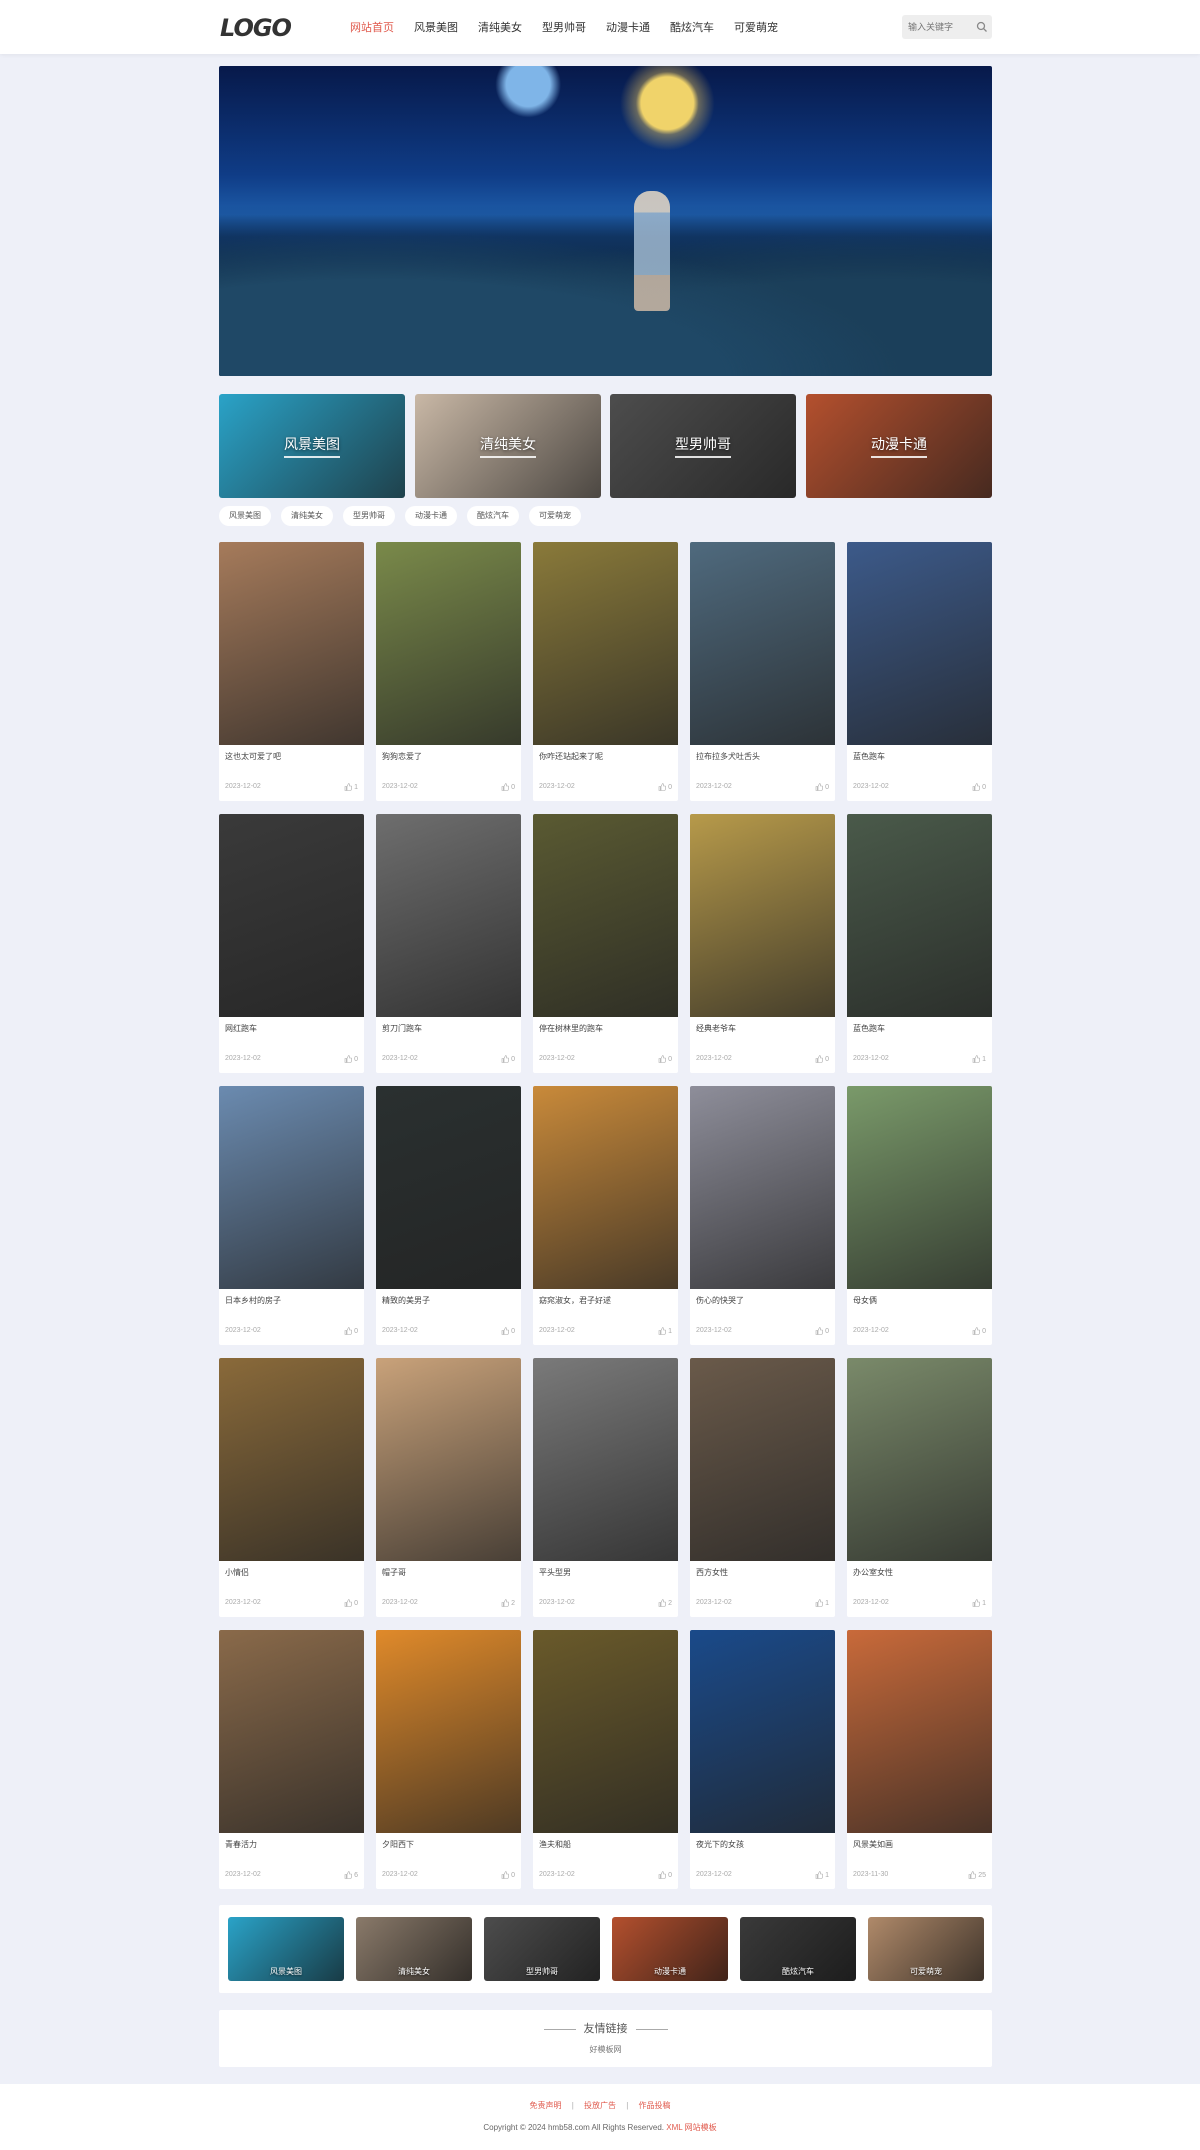  Describe the element at coordinates (555, 1844) in the screenshot. I see `photo-title: 渔夫和船` at that location.